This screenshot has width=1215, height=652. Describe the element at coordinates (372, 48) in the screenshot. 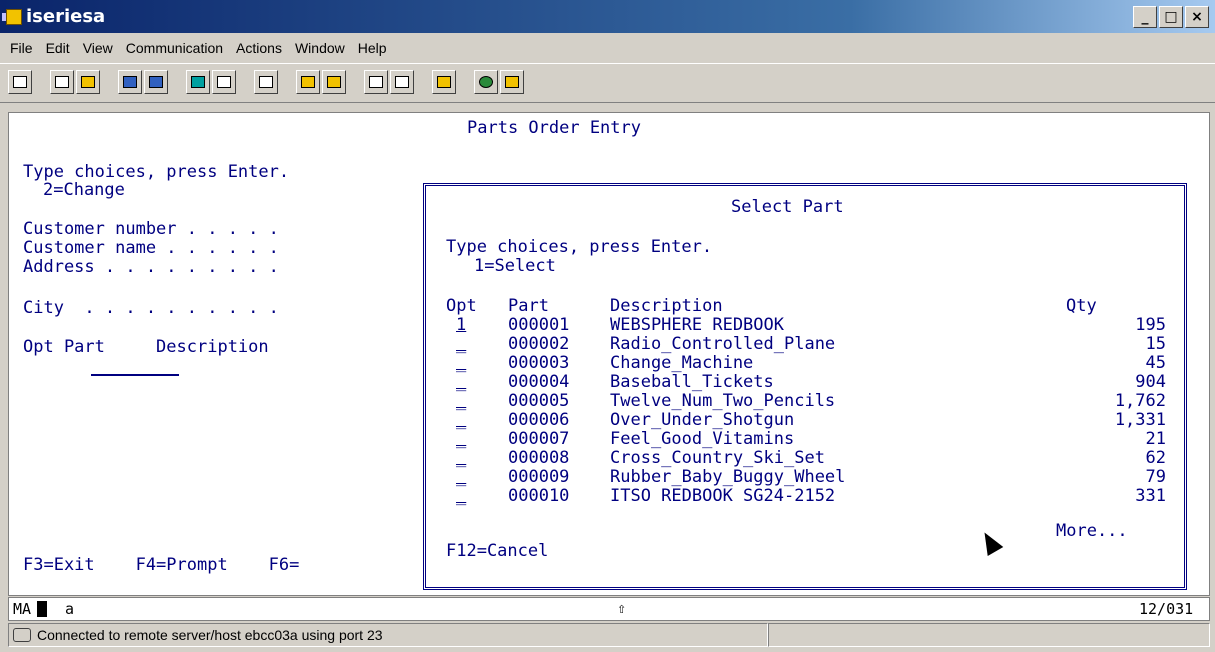

I see `menu-help: Help` at that location.